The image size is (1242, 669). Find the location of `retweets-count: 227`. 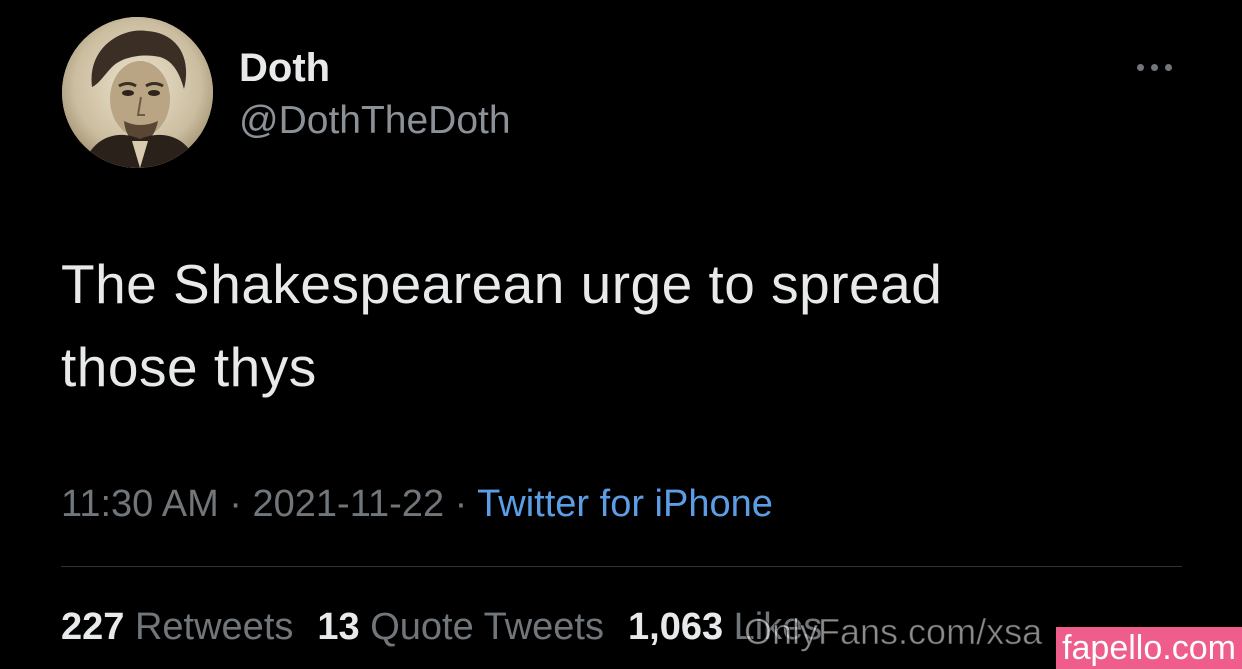

retweets-count: 227 is located at coordinates (93, 627).